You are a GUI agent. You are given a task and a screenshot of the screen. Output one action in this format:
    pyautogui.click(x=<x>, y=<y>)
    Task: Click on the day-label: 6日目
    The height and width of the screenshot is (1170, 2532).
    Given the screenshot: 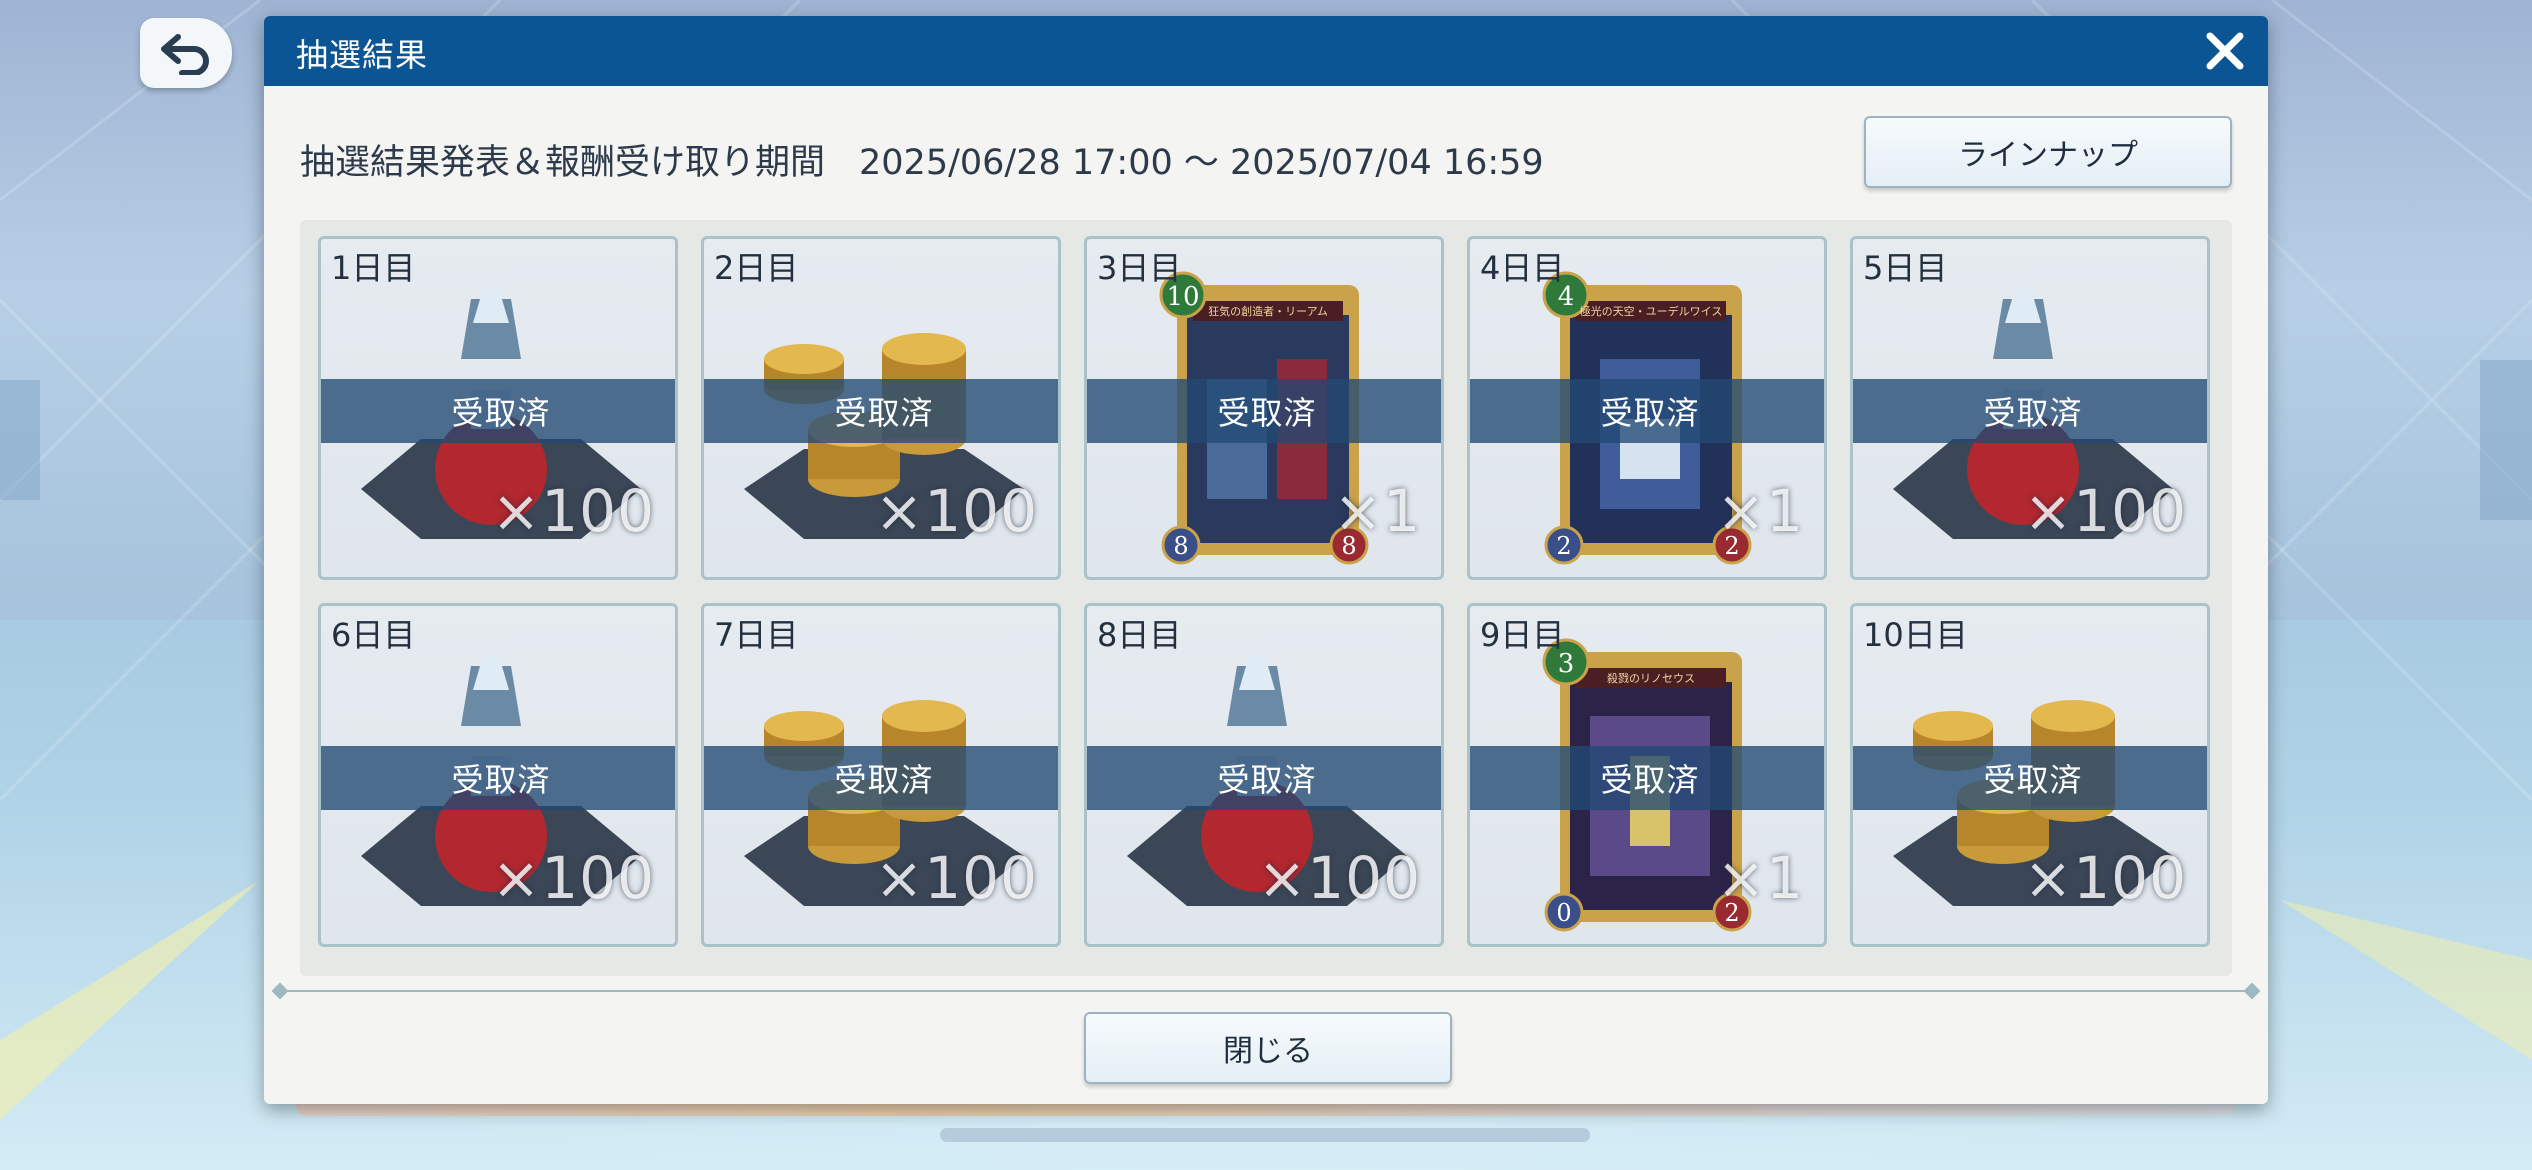 What is the action you would take?
    pyautogui.click(x=373, y=635)
    